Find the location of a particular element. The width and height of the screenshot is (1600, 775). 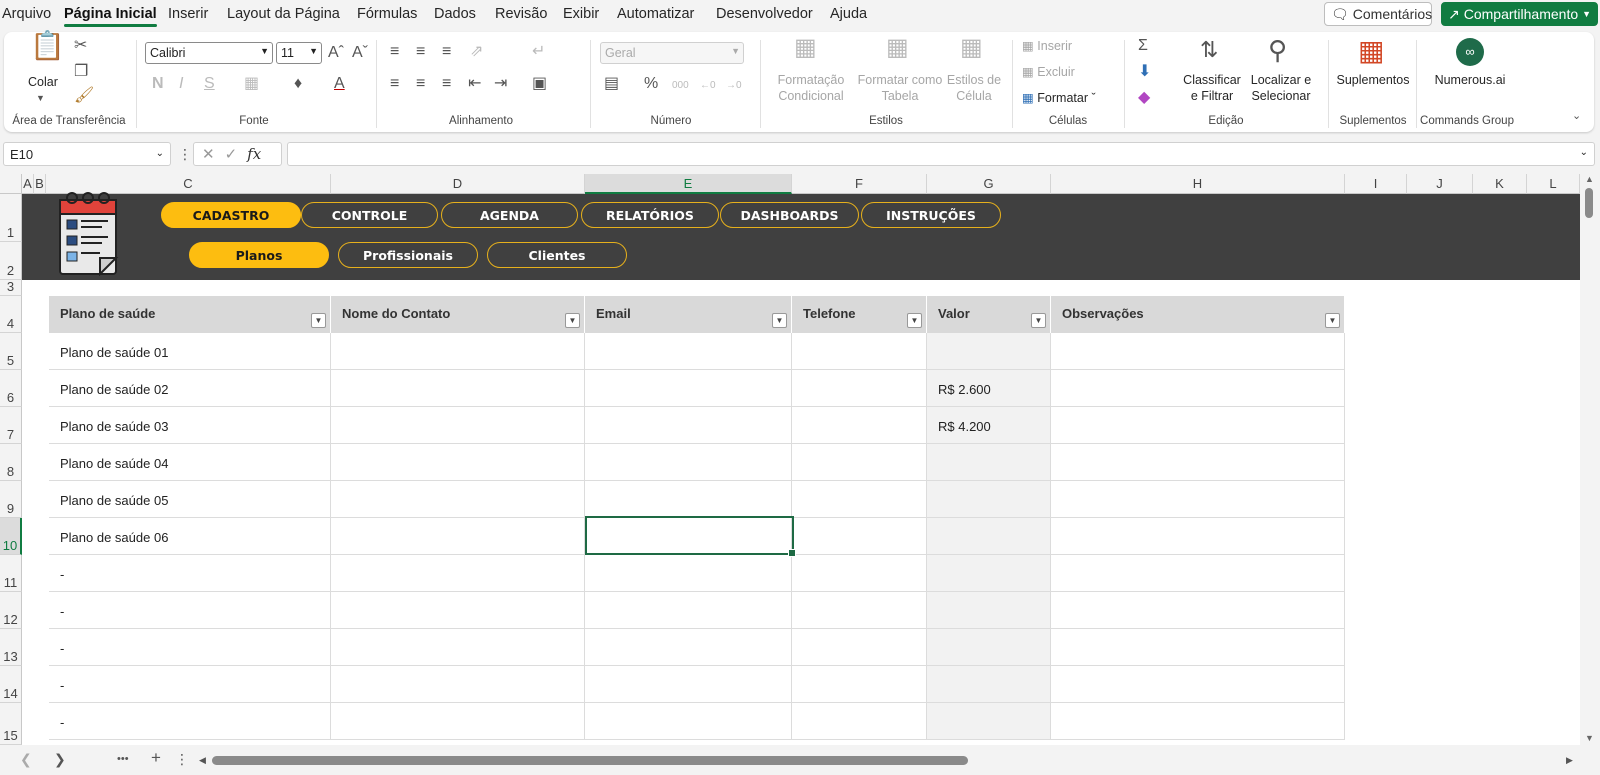

align-bottom-icon: ≡ is located at coordinates (446, 52).